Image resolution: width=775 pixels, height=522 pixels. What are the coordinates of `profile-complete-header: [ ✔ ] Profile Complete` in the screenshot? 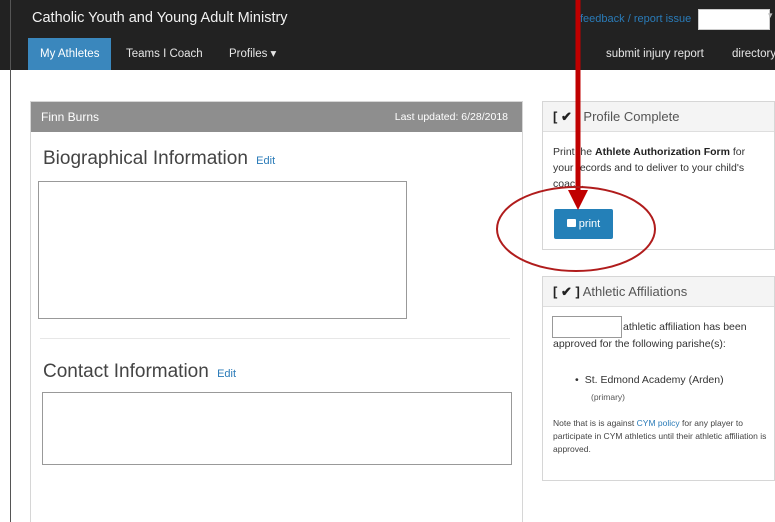 It's located at (658, 117).